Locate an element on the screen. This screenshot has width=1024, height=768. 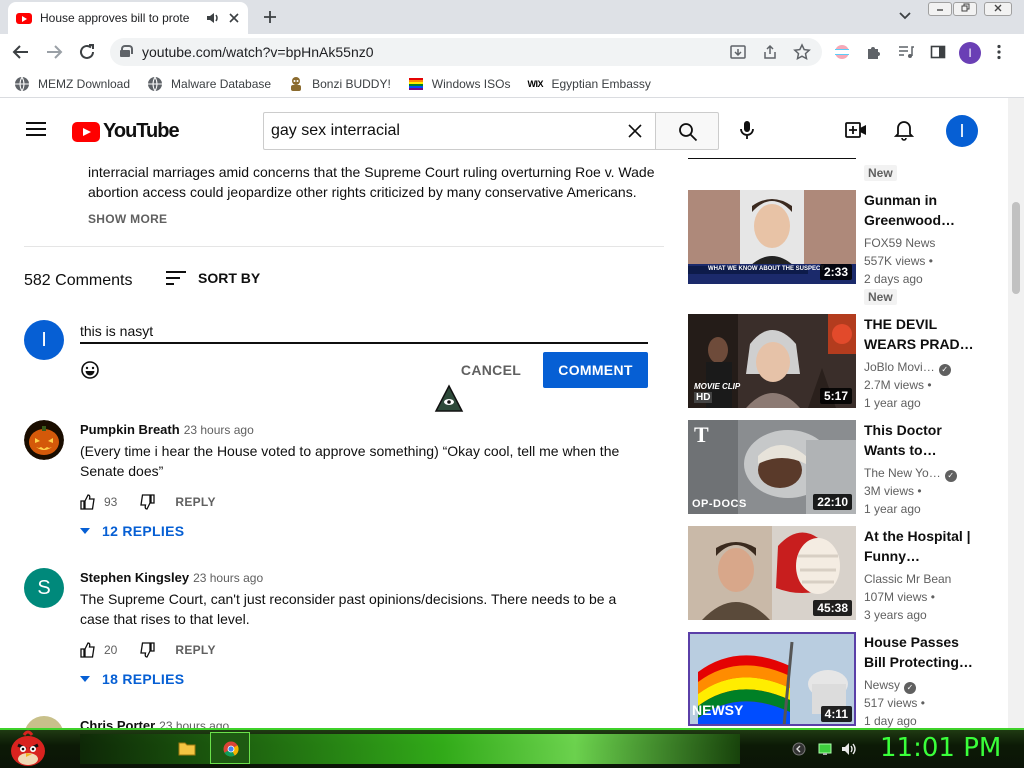
comment-author: Pumpkin Breath 23 hours ago is located at coordinates (167, 429).